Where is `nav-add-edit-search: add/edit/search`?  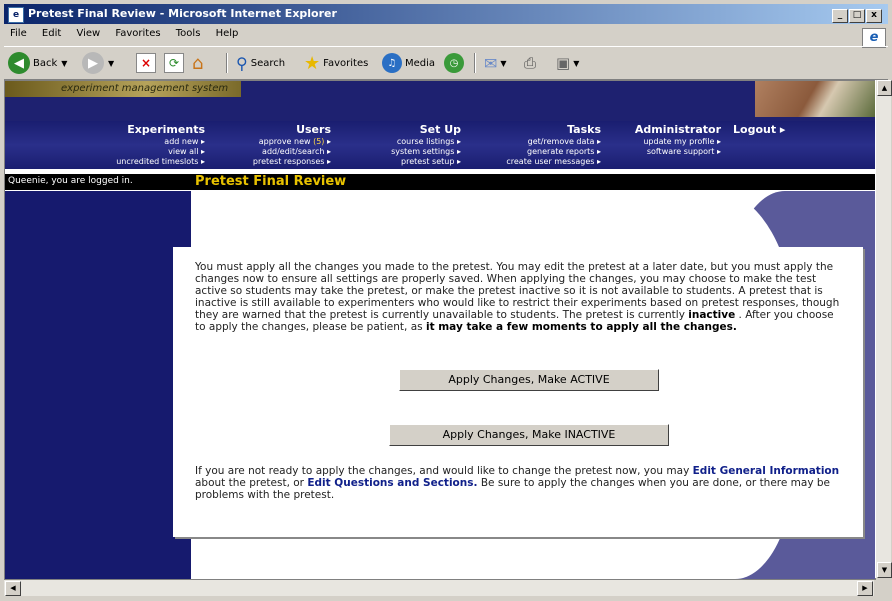
nav-add-edit-search: add/edit/search is located at coordinates (275, 152).